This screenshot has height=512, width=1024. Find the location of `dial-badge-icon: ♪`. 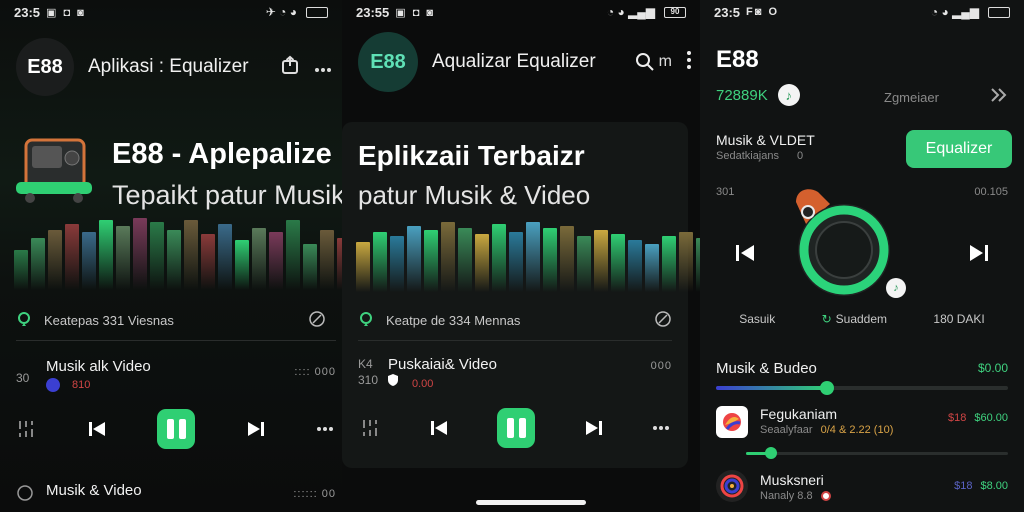

dial-badge-icon: ♪ is located at coordinates (896, 288).